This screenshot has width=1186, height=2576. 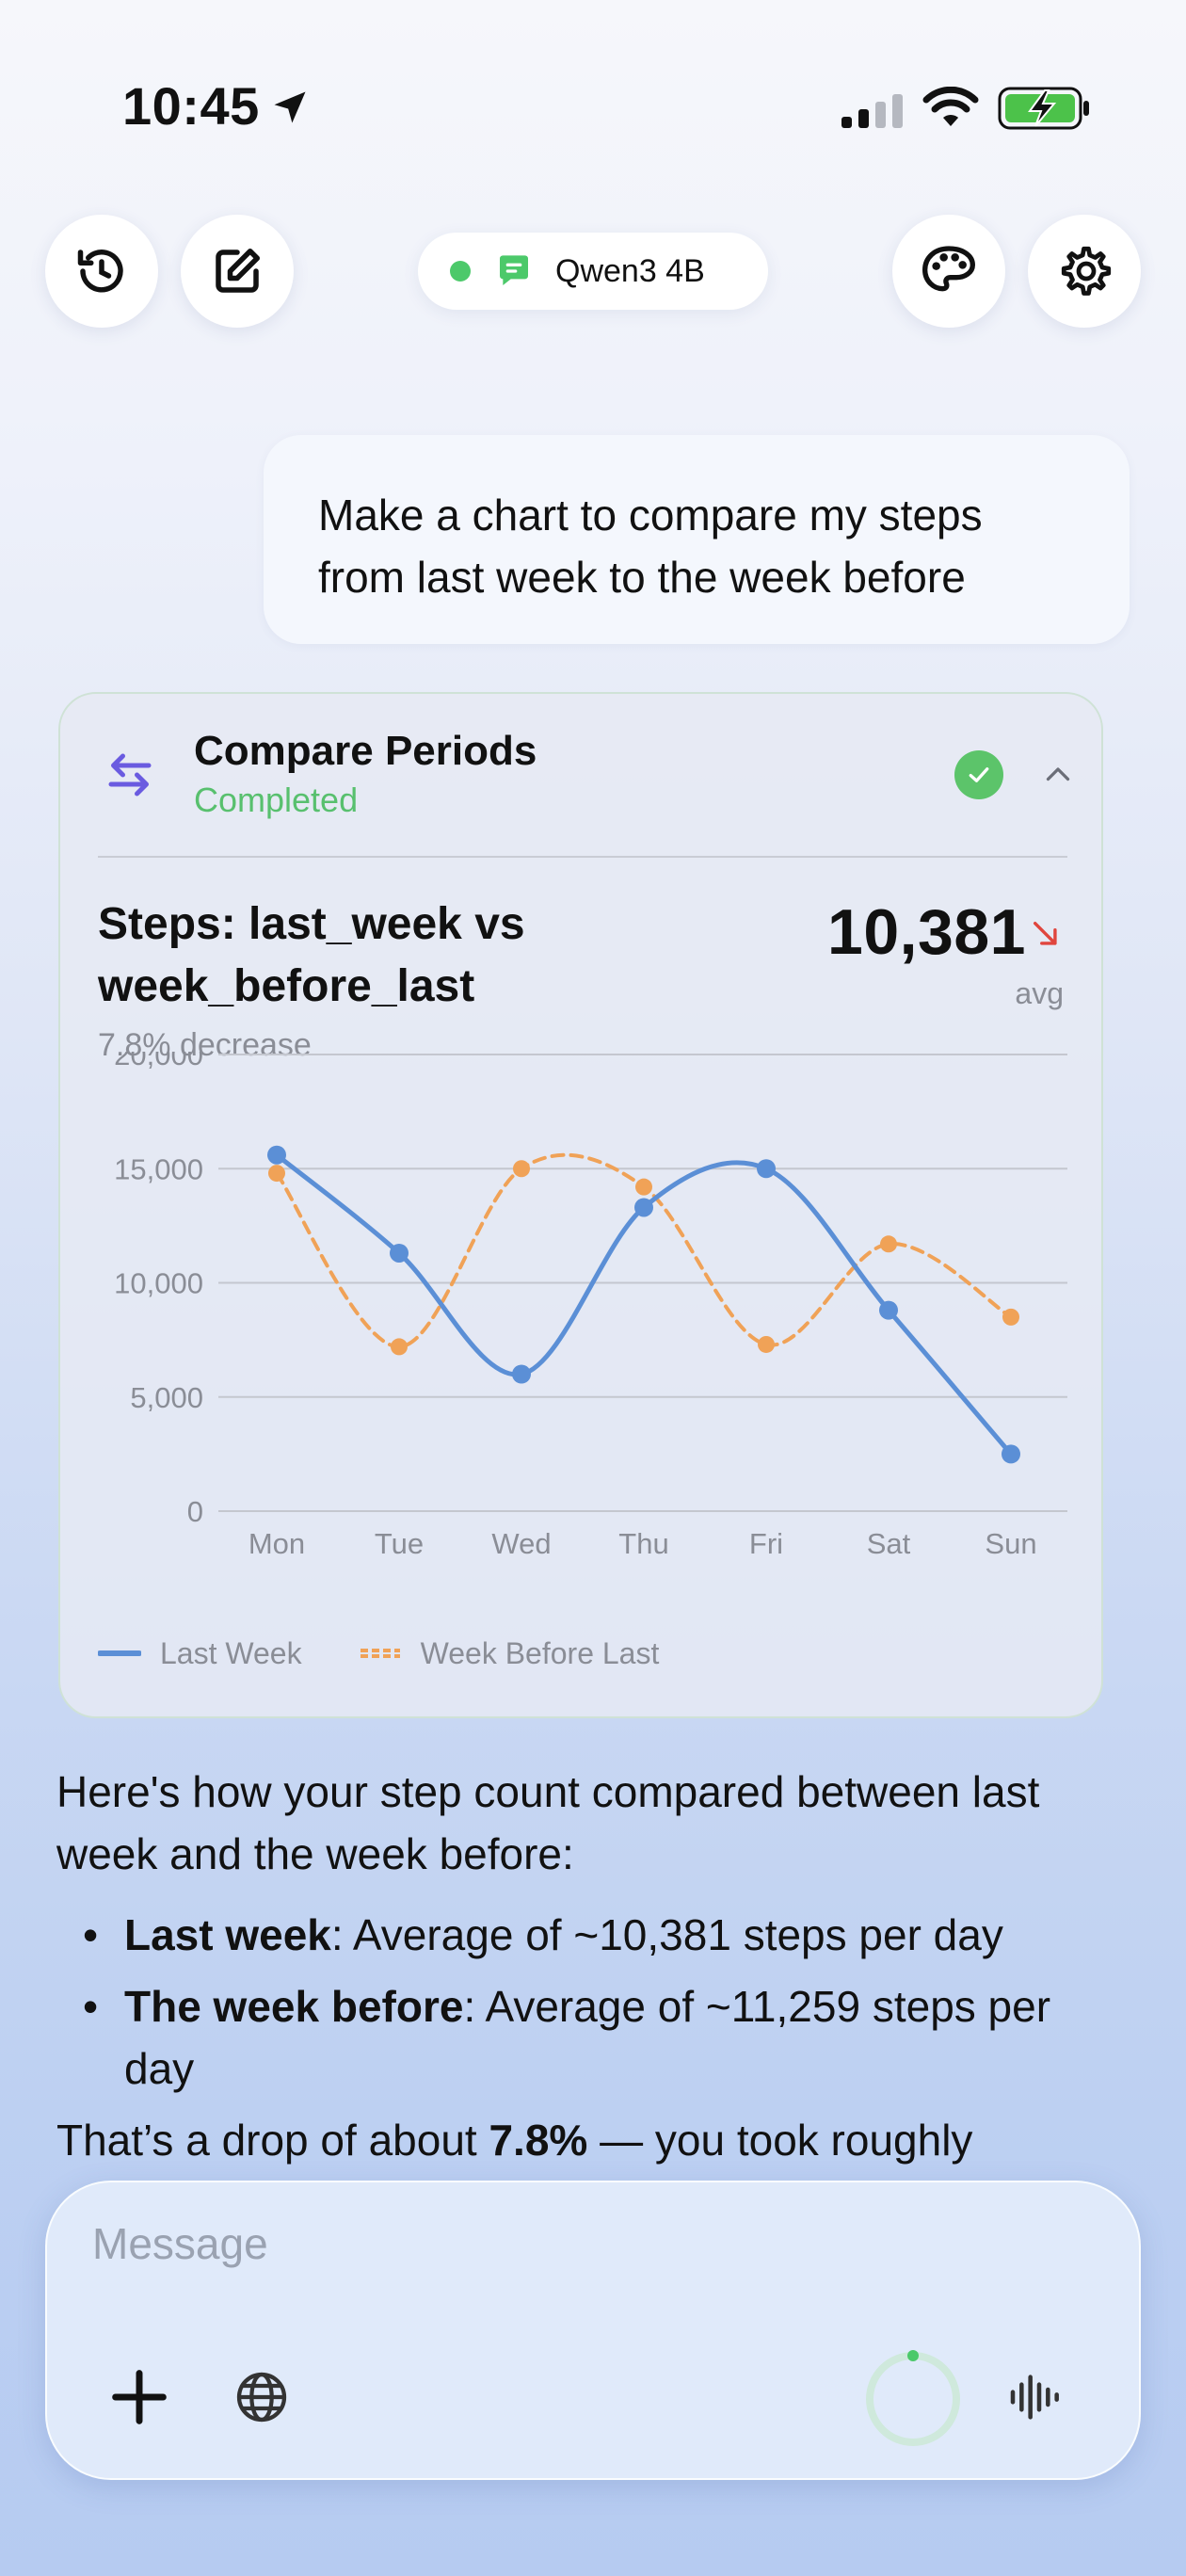 I want to click on legend-swatch-dashed, so click(x=380, y=1653).